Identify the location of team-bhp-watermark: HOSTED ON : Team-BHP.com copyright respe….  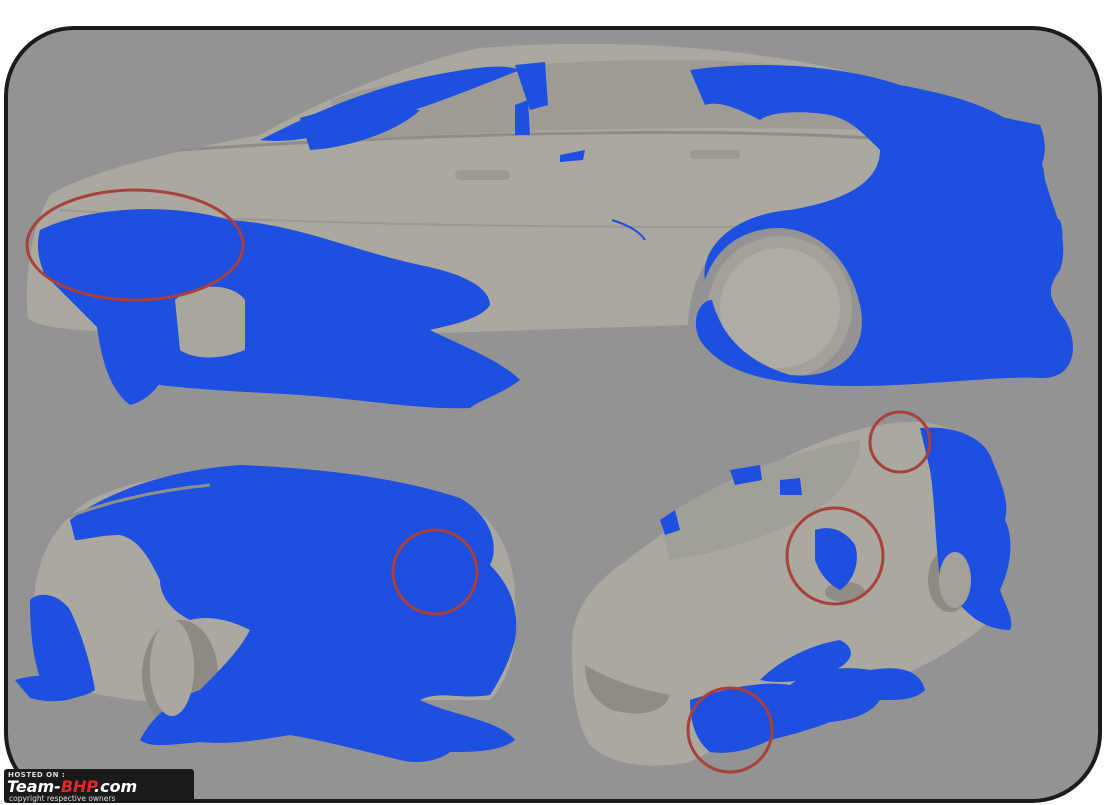
(99, 786).